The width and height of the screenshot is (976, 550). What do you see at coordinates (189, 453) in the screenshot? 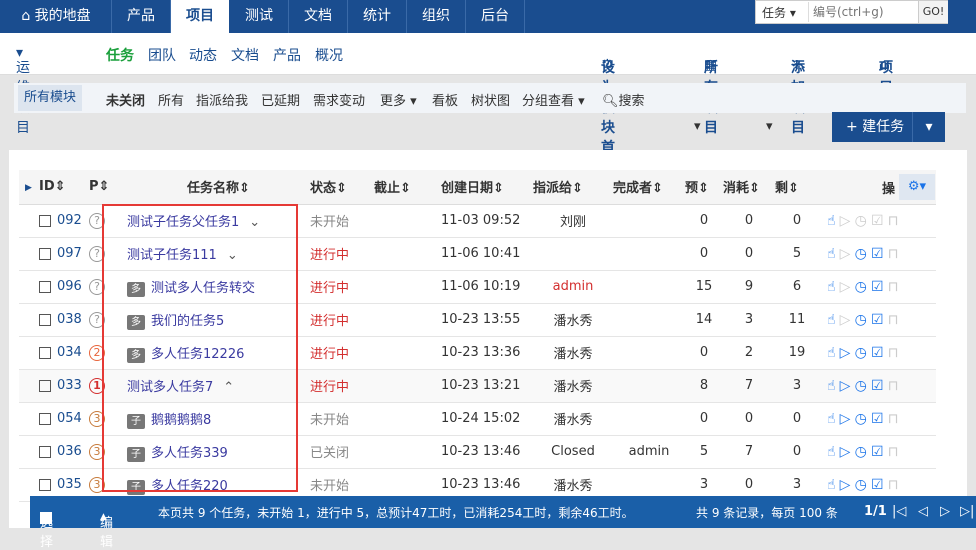
I see `task-name-link: 多人任务339` at bounding box center [189, 453].